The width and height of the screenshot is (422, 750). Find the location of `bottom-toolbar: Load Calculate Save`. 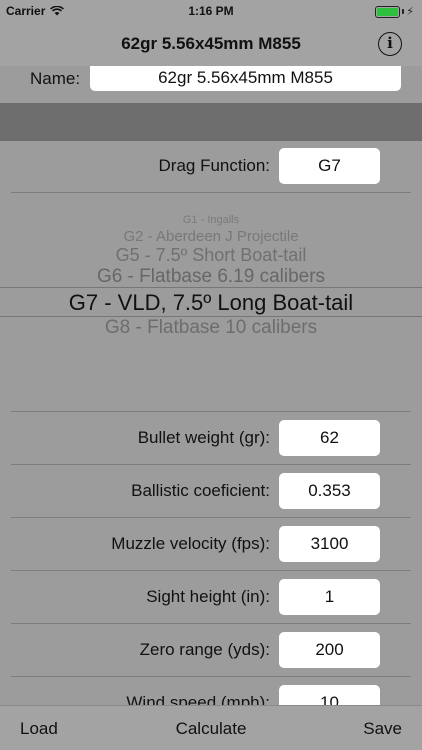

bottom-toolbar: Load Calculate Save is located at coordinates (211, 727).